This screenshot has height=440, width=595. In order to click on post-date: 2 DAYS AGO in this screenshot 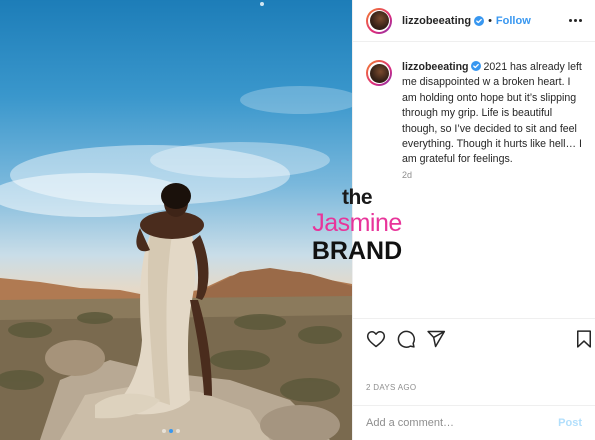, I will do `click(391, 387)`.